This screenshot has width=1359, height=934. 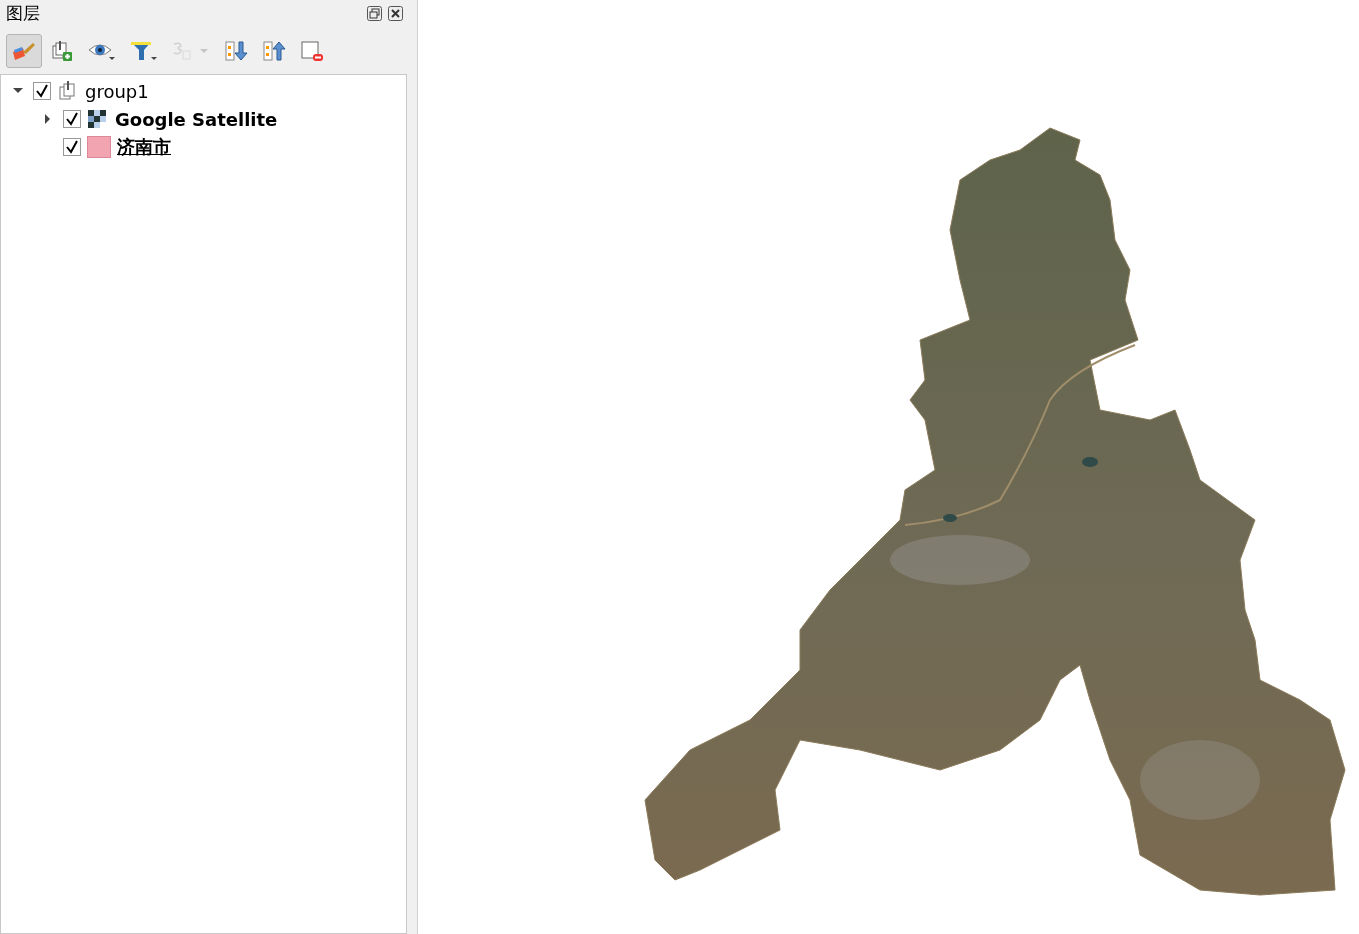 What do you see at coordinates (98, 119) in the screenshot?
I see `raster-layer-icon` at bounding box center [98, 119].